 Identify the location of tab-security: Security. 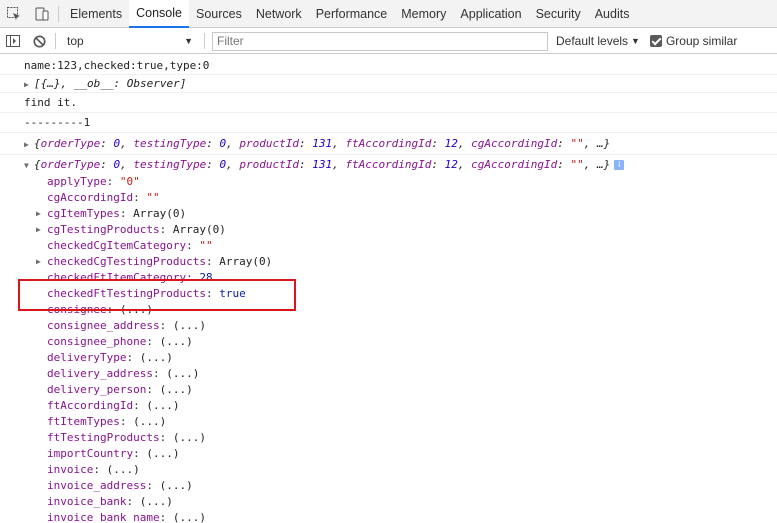
(558, 14).